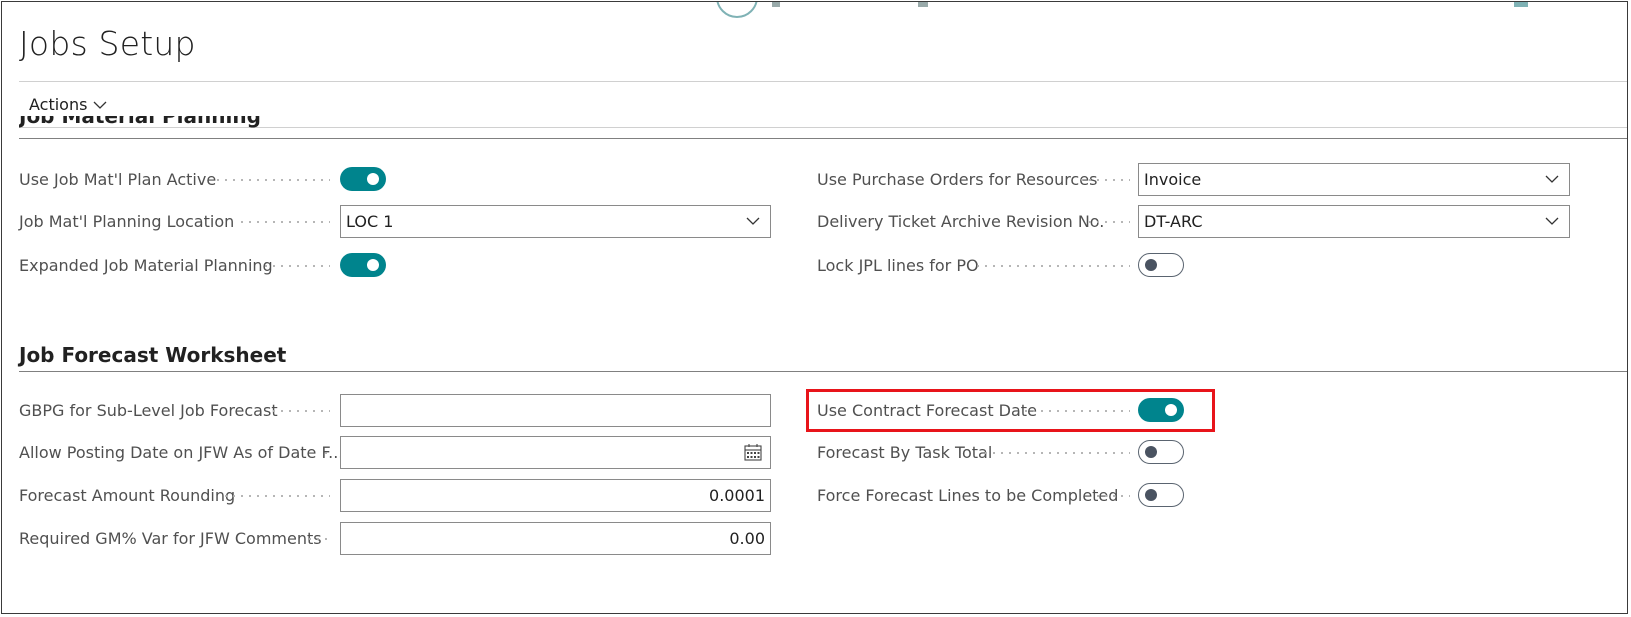  What do you see at coordinates (1173, 221) in the screenshot?
I see `delivery-ticket-archive-revision-no-value: DT-ARC` at bounding box center [1173, 221].